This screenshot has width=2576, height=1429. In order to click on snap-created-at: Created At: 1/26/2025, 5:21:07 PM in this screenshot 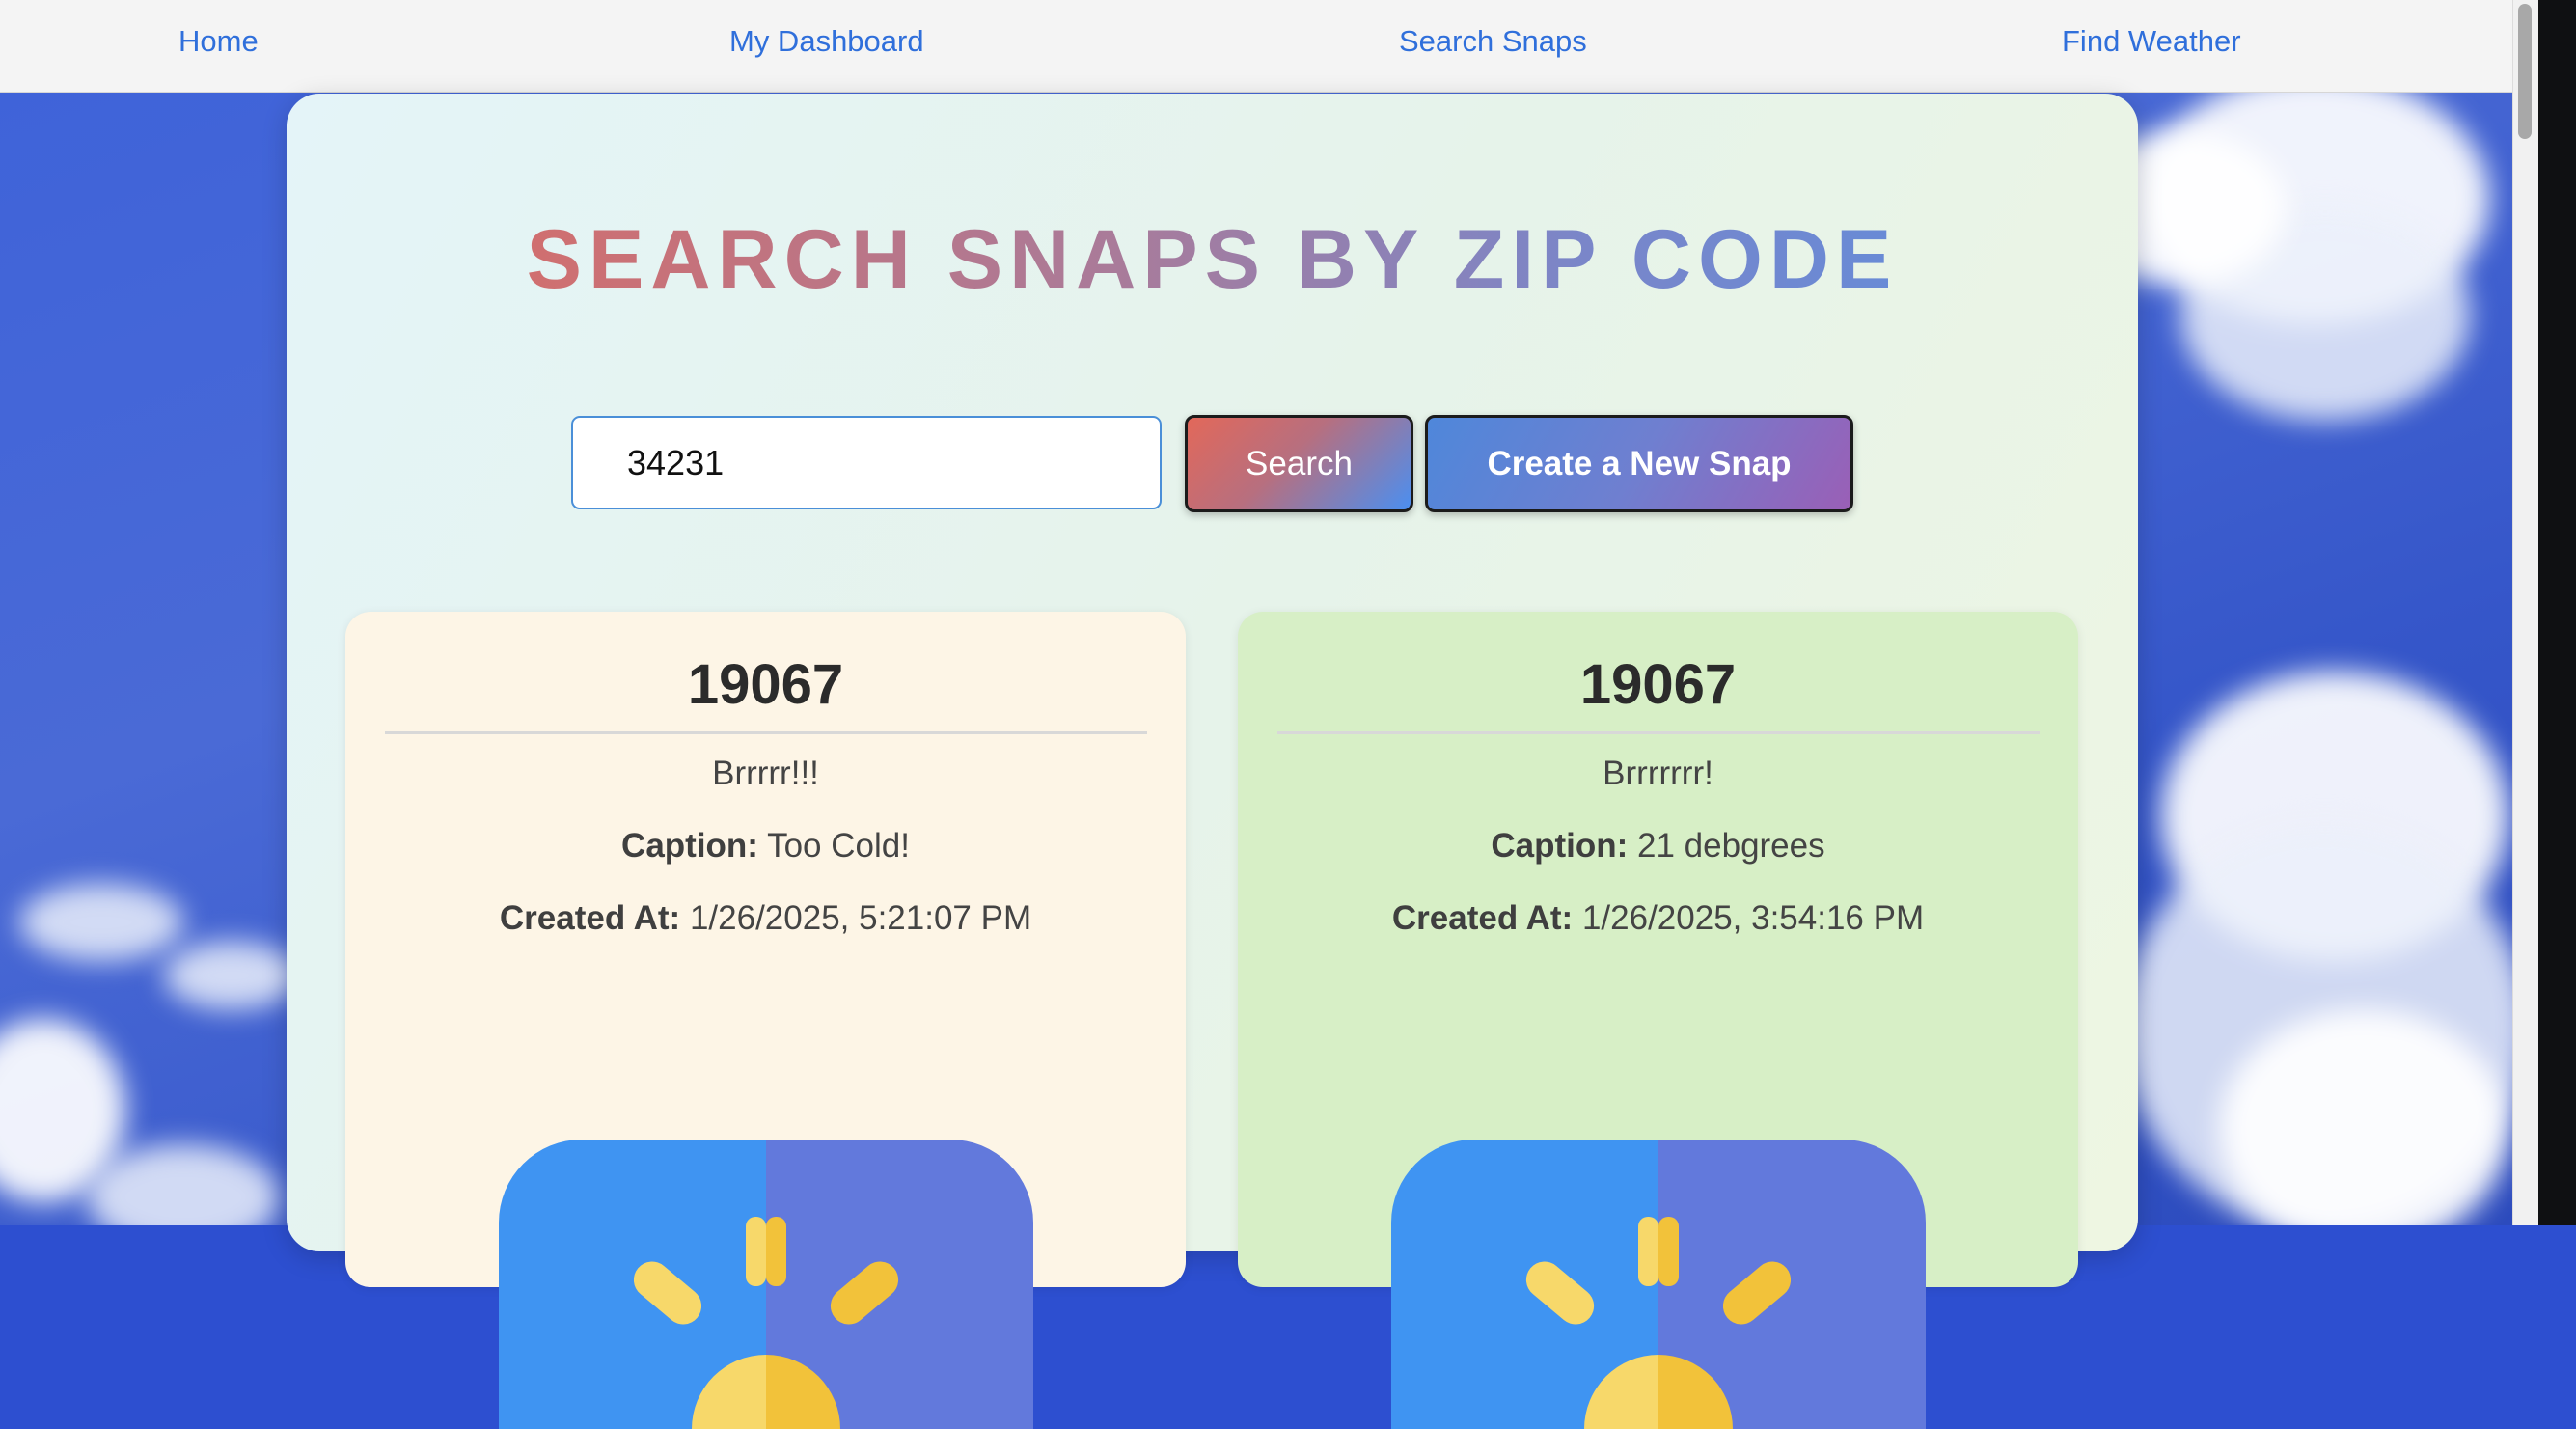, I will do `click(766, 919)`.